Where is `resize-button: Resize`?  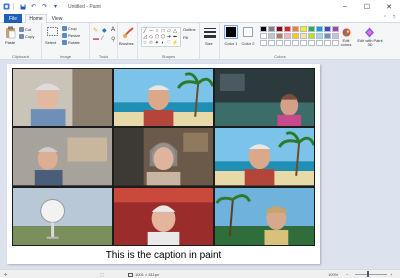
resize-button: Resize is located at coordinates (71, 35).